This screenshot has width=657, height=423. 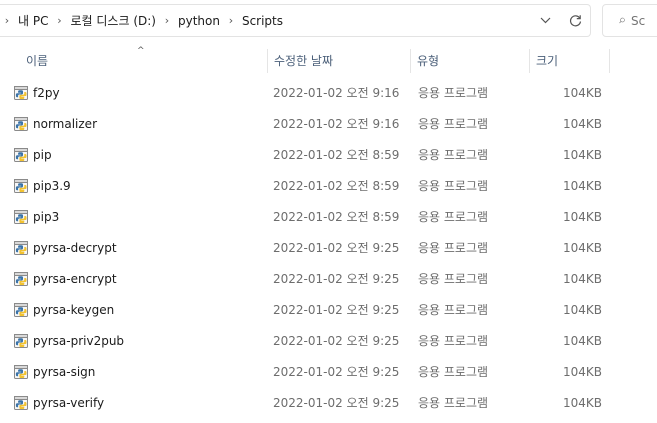 I want to click on file-name: f2py, so click(x=46, y=93).